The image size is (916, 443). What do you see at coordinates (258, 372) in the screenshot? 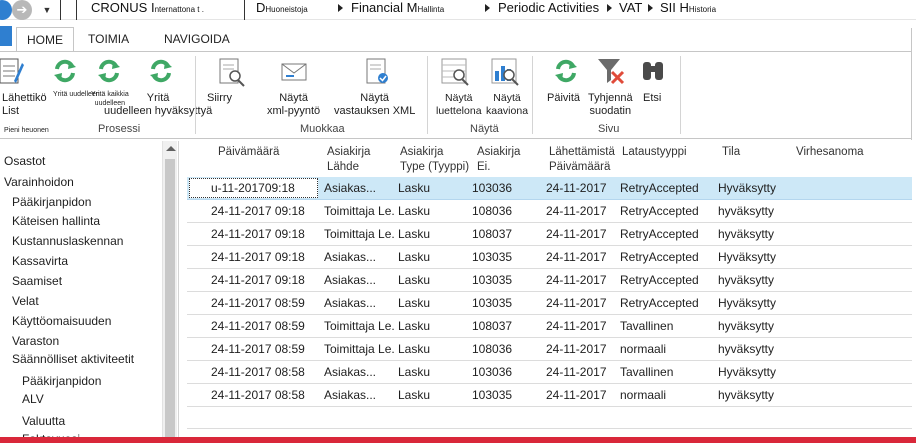
I see `table-cell: 24-11-2017 08:58` at bounding box center [258, 372].